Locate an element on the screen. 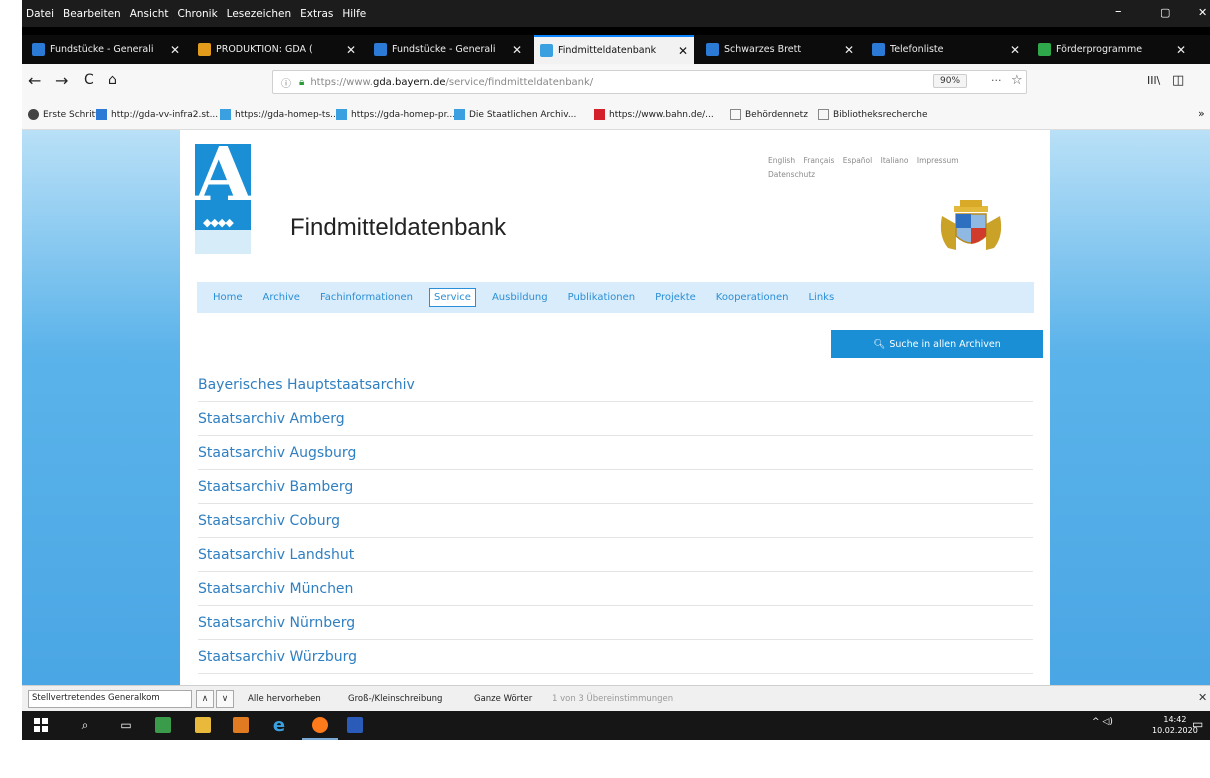  lang-link-francais: Français is located at coordinates (818, 160).